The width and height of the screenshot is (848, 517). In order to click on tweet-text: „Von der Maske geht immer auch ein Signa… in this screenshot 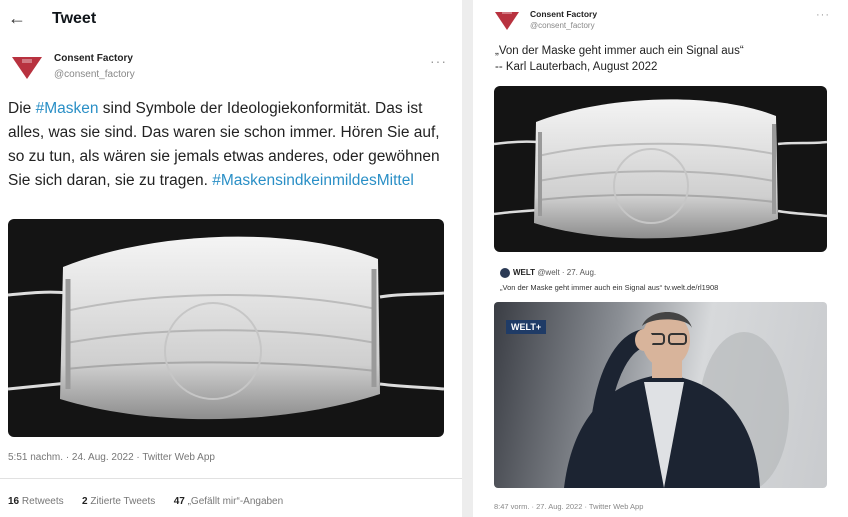, I will do `click(619, 59)`.